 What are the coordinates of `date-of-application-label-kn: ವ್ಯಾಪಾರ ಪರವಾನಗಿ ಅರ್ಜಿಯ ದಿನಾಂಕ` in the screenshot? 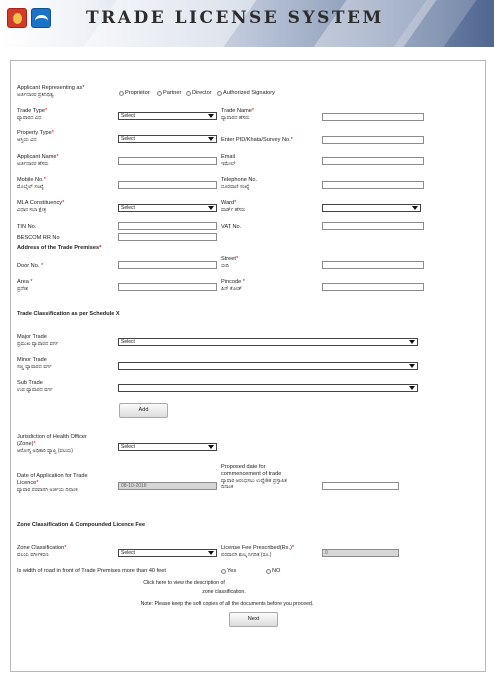 It's located at (47, 489).